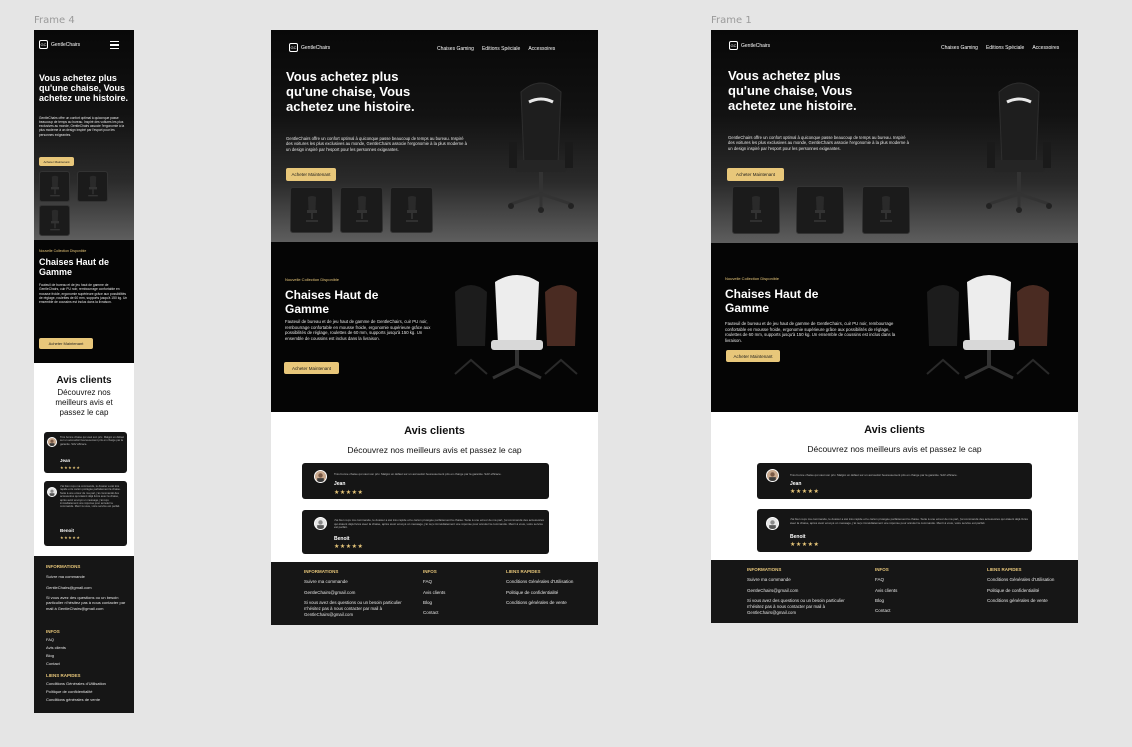  I want to click on gaming-chair-image, so click(541, 147).